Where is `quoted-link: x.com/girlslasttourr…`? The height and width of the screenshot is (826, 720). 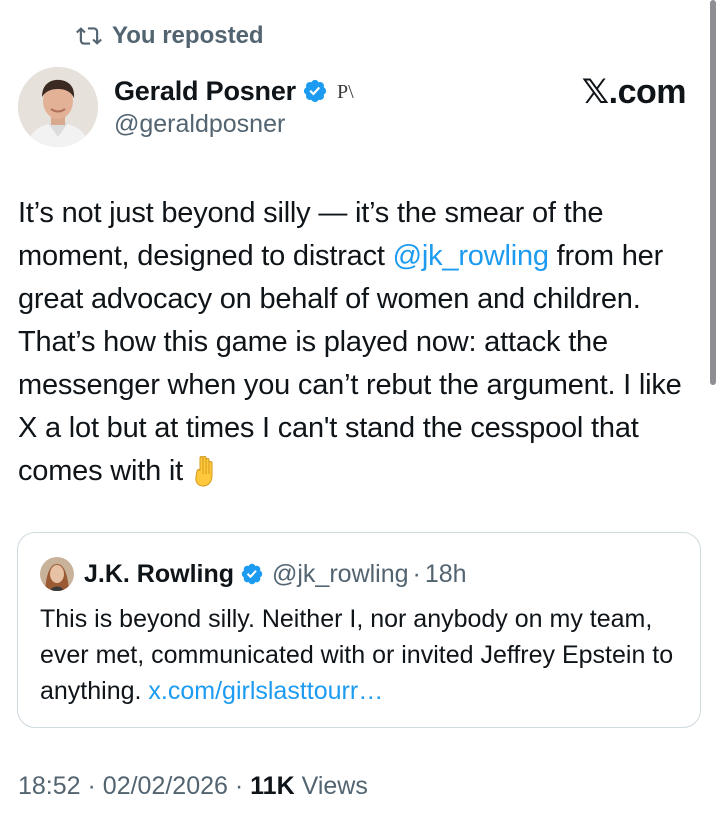
quoted-link: x.com/girlslasttourr… is located at coordinates (265, 691).